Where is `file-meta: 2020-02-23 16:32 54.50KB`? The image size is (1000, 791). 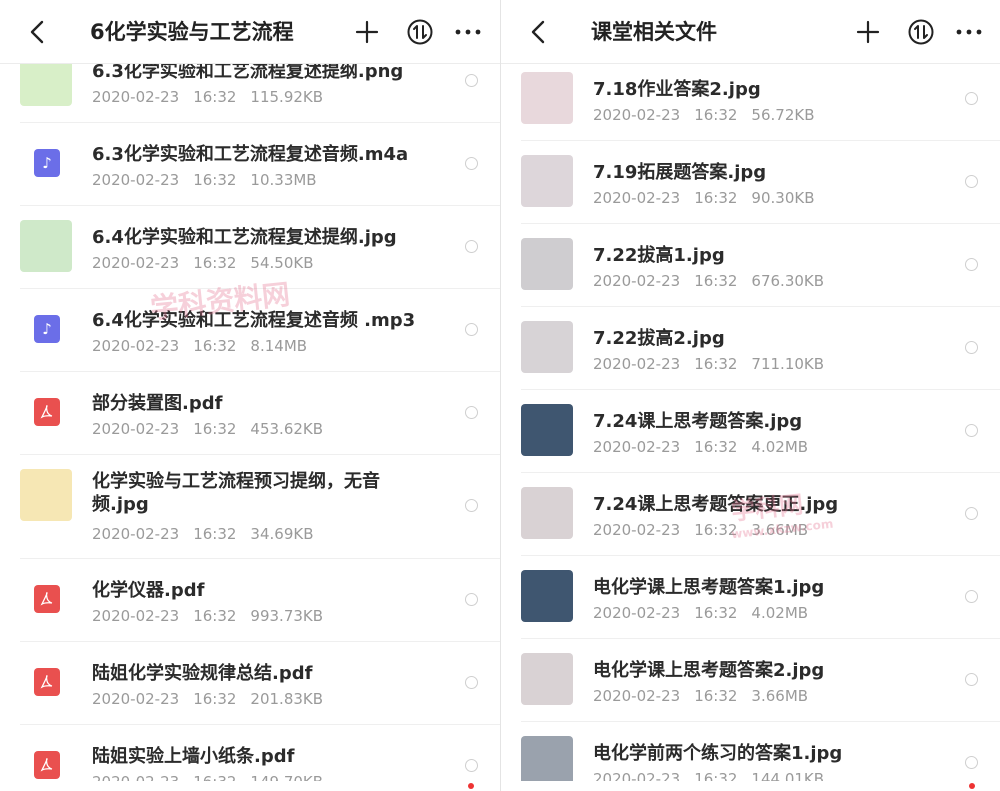 file-meta: 2020-02-23 16:32 54.50KB is located at coordinates (203, 263).